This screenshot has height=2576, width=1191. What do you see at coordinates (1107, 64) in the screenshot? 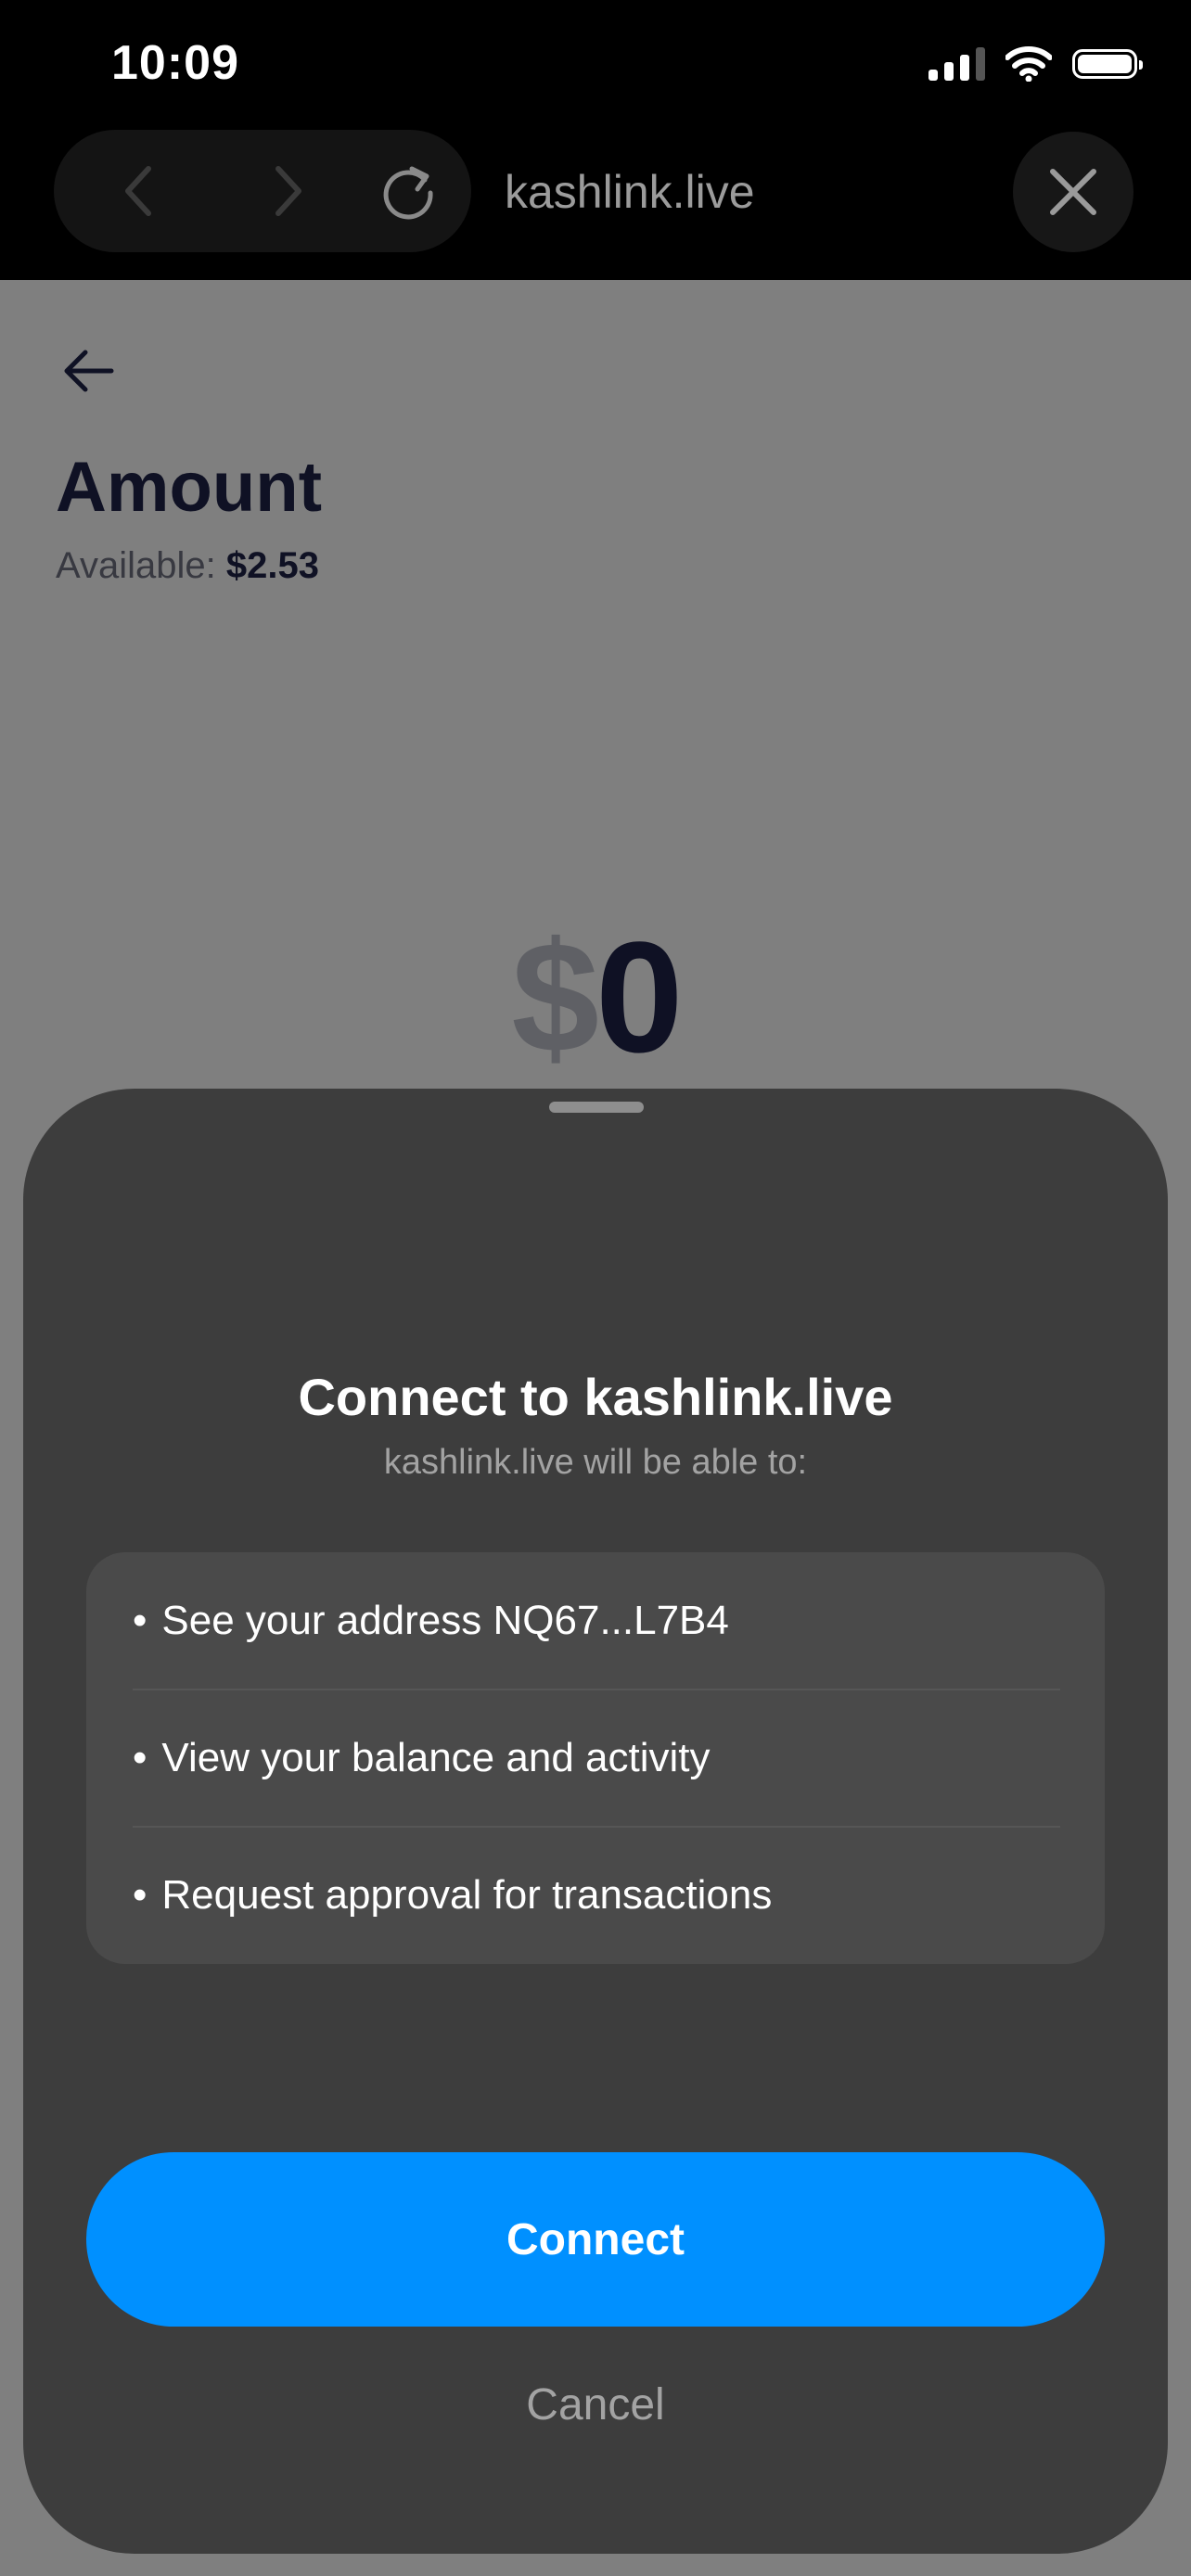
I see `battery-icon` at bounding box center [1107, 64].